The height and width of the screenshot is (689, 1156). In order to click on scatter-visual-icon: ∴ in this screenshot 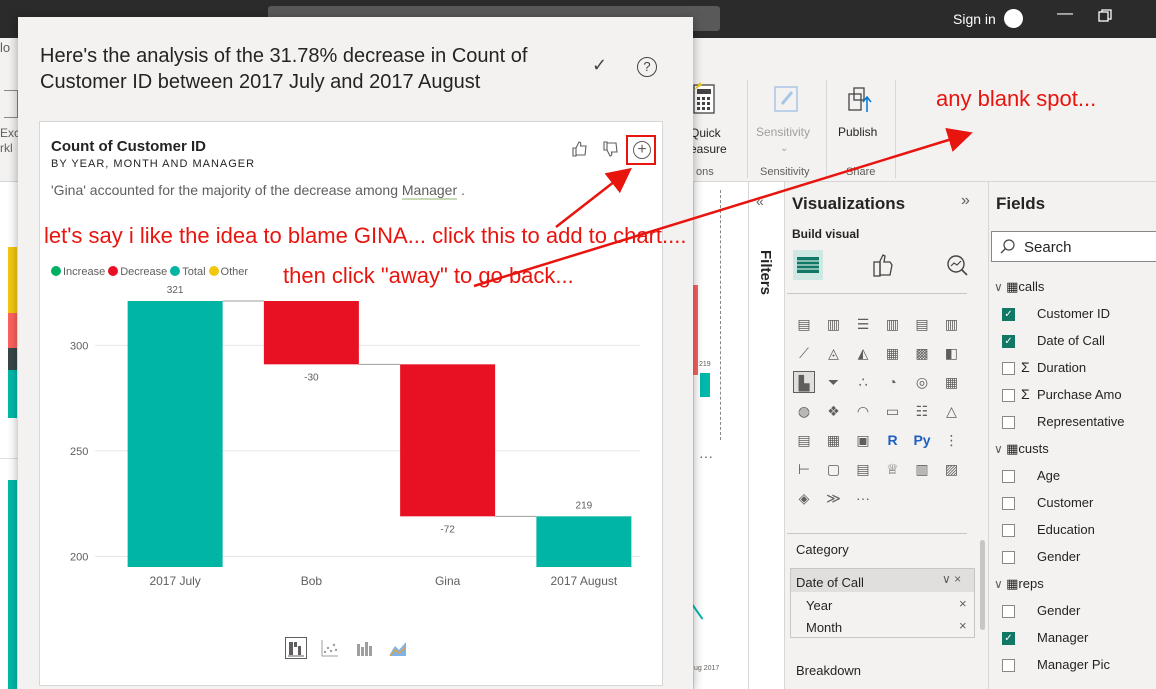, I will do `click(863, 382)`.